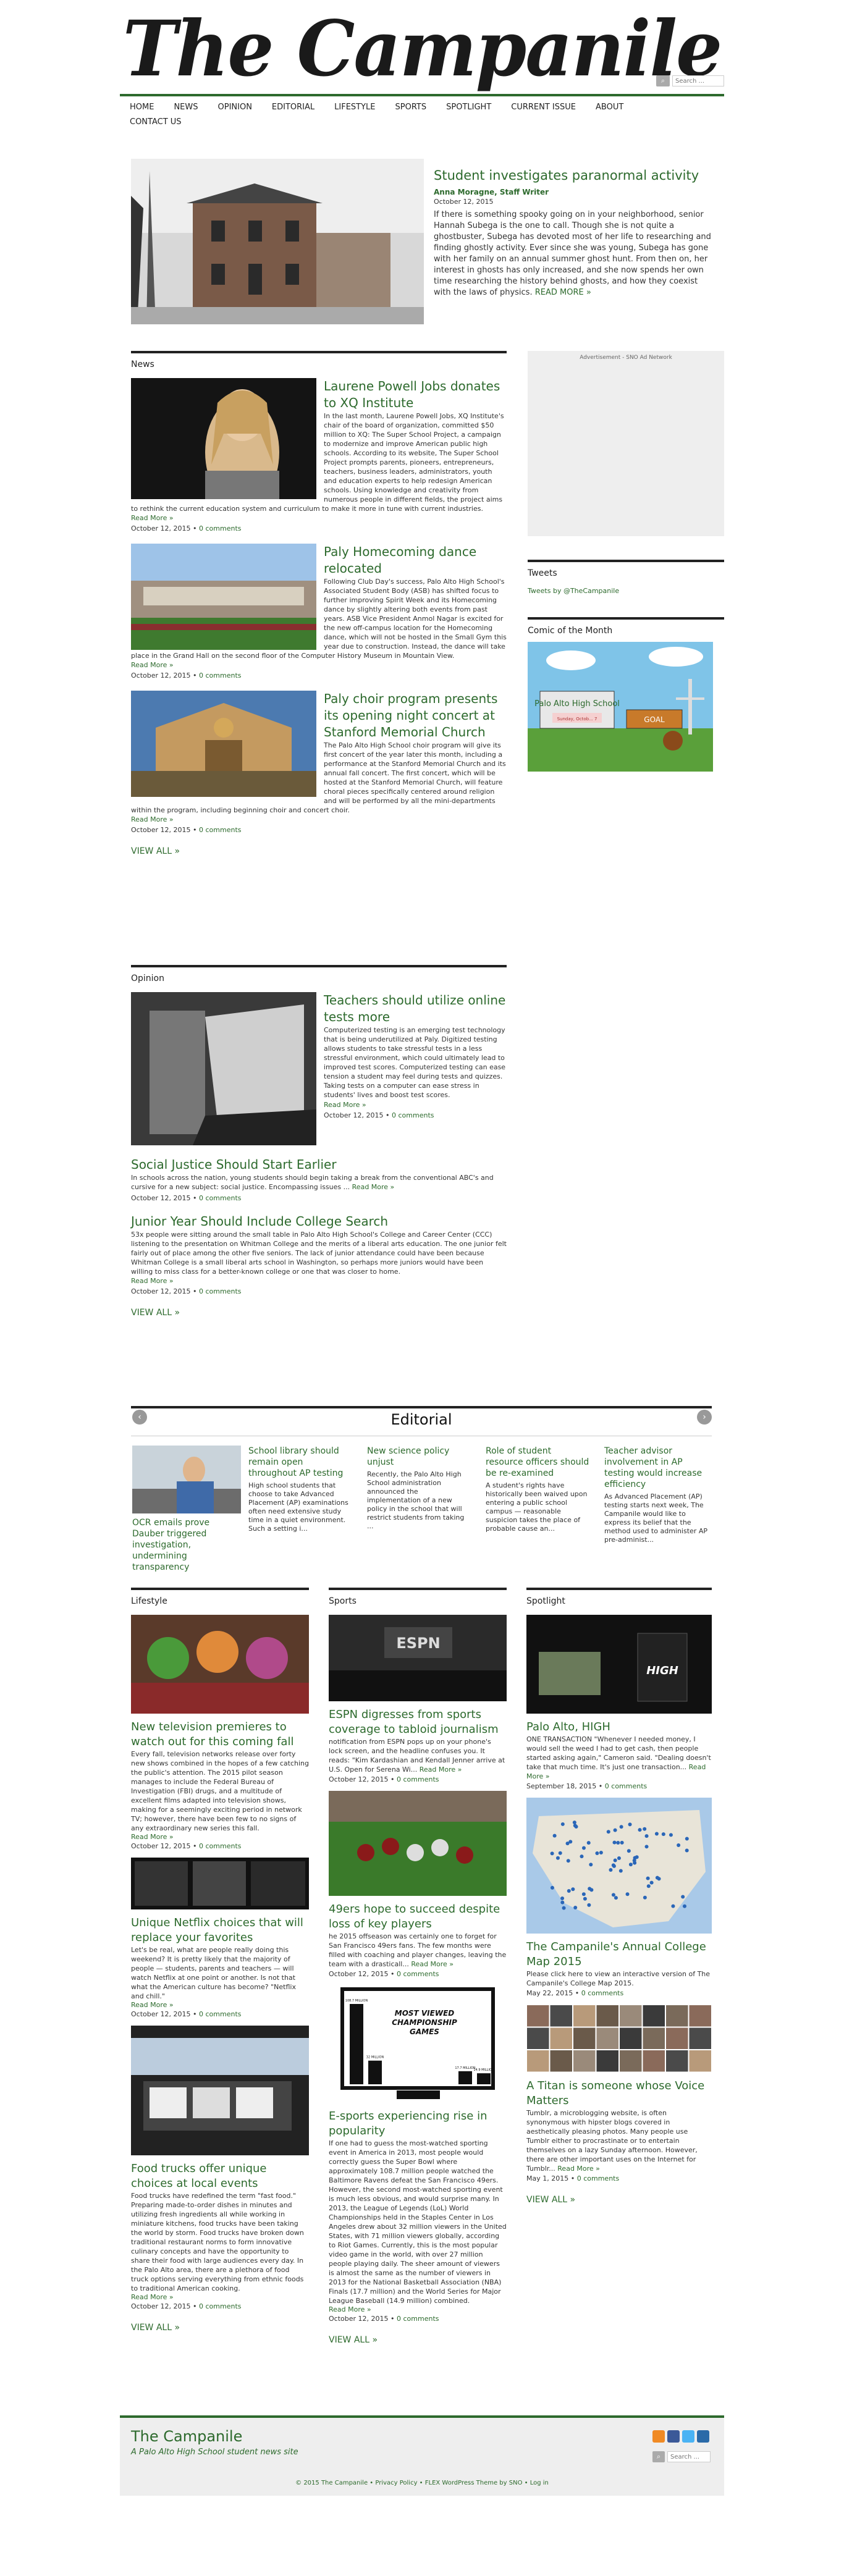  What do you see at coordinates (319, 1313) in the screenshot?
I see `opinion-view-all: VIEW ALL »` at bounding box center [319, 1313].